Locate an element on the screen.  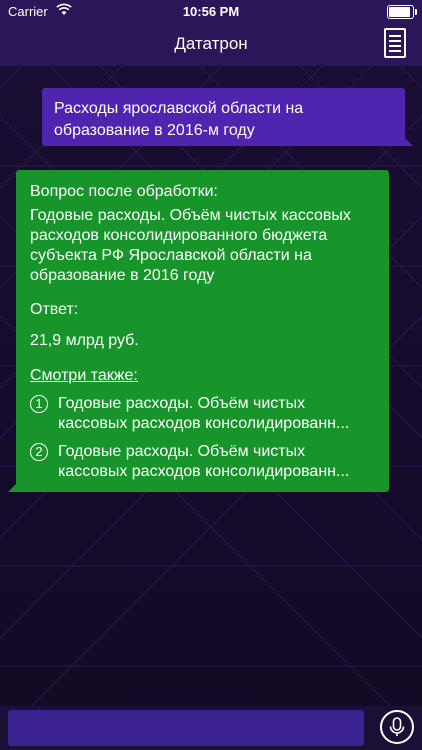
navigation-bar: Дататрон is located at coordinates (211, 45).